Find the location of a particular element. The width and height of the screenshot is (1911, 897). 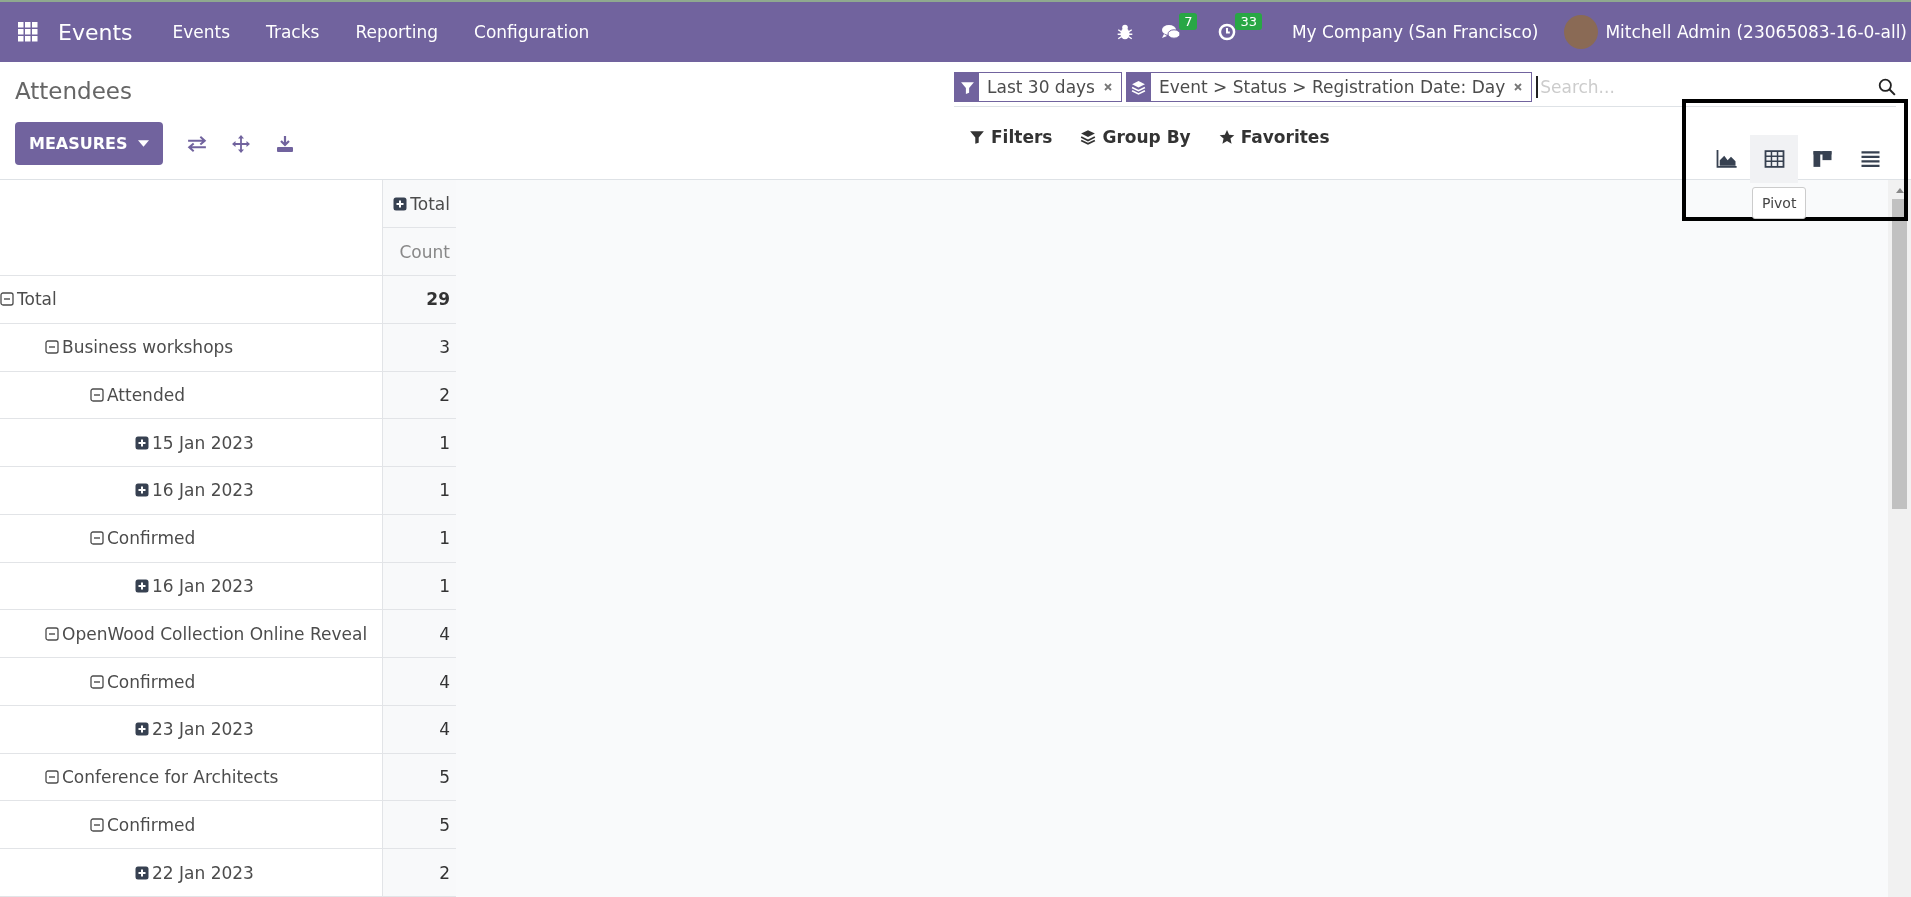

swap-arrows-icon is located at coordinates (196, 143).